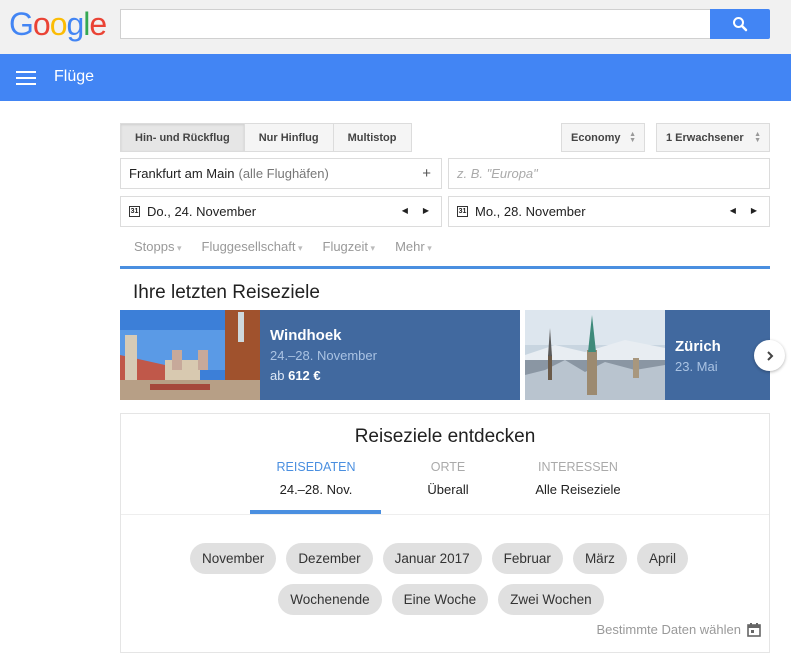 The height and width of the screenshot is (653, 791). I want to click on zurich-photo, so click(595, 355).